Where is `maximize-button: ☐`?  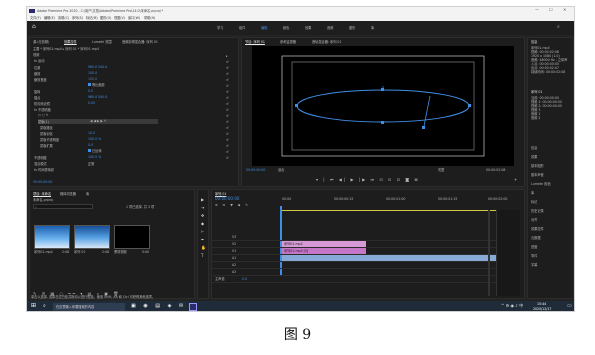 maximize-button: ☐ is located at coordinates (551, 10).